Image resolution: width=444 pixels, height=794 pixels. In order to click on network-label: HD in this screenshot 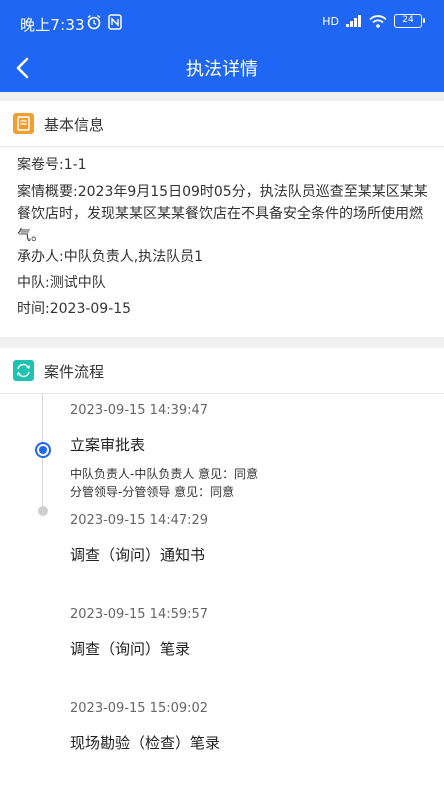, I will do `click(330, 21)`.